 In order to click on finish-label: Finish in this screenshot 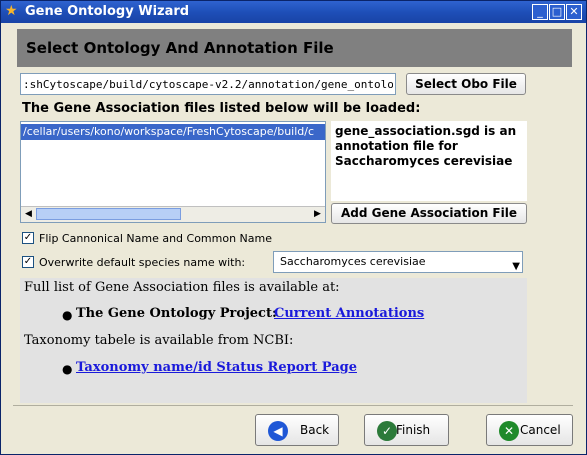, I will do `click(413, 430)`.